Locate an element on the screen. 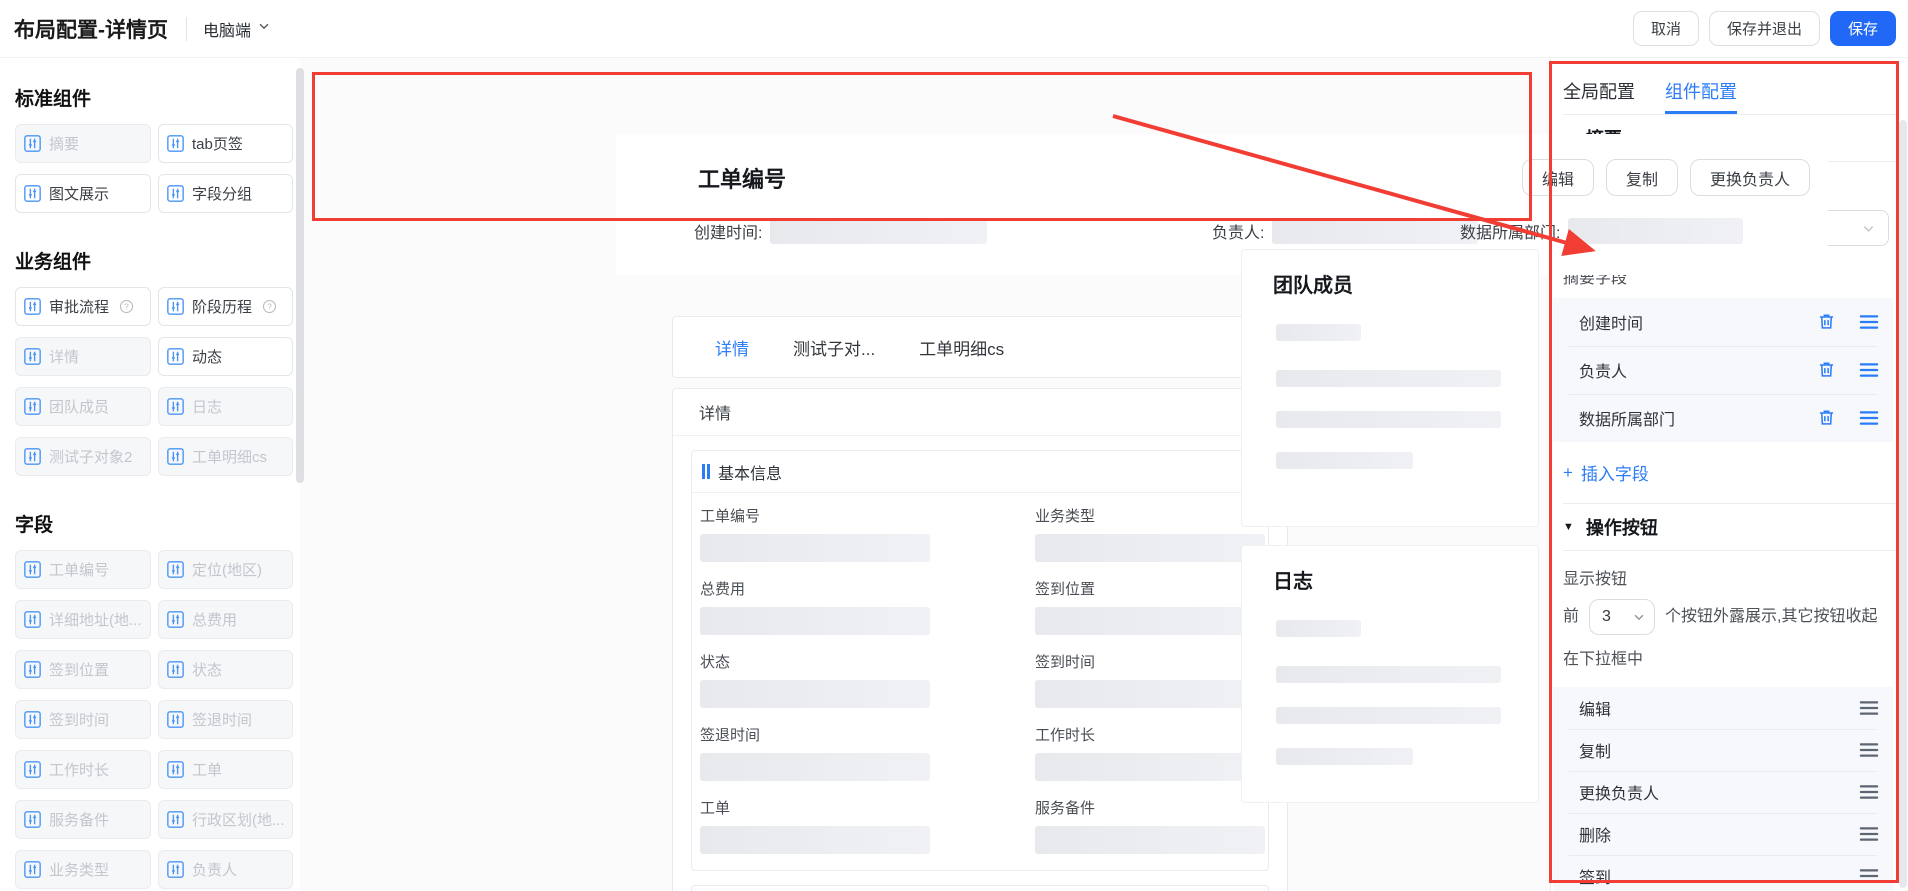 Image resolution: width=1908 pixels, height=891 pixels. copy-button: 复制 is located at coordinates (1641, 177).